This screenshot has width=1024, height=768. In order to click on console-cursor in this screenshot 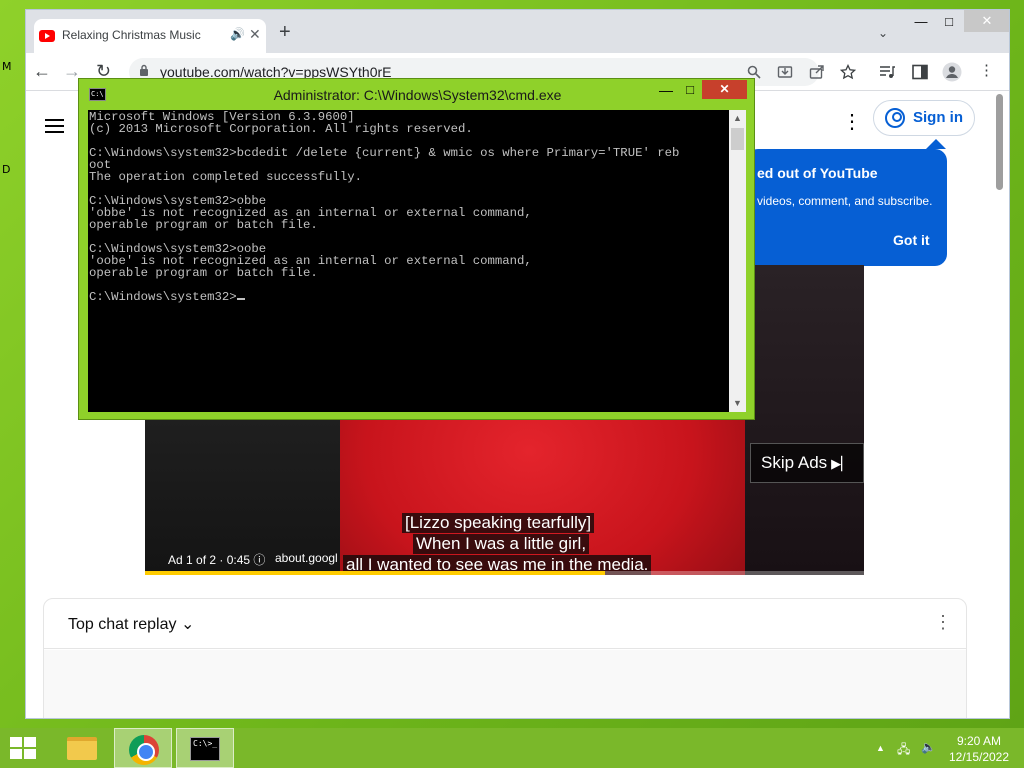, I will do `click(240, 299)`.